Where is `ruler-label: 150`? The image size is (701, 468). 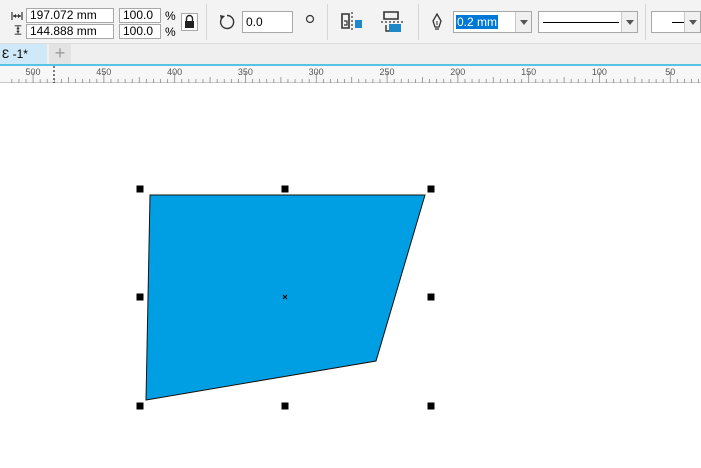 ruler-label: 150 is located at coordinates (528, 72).